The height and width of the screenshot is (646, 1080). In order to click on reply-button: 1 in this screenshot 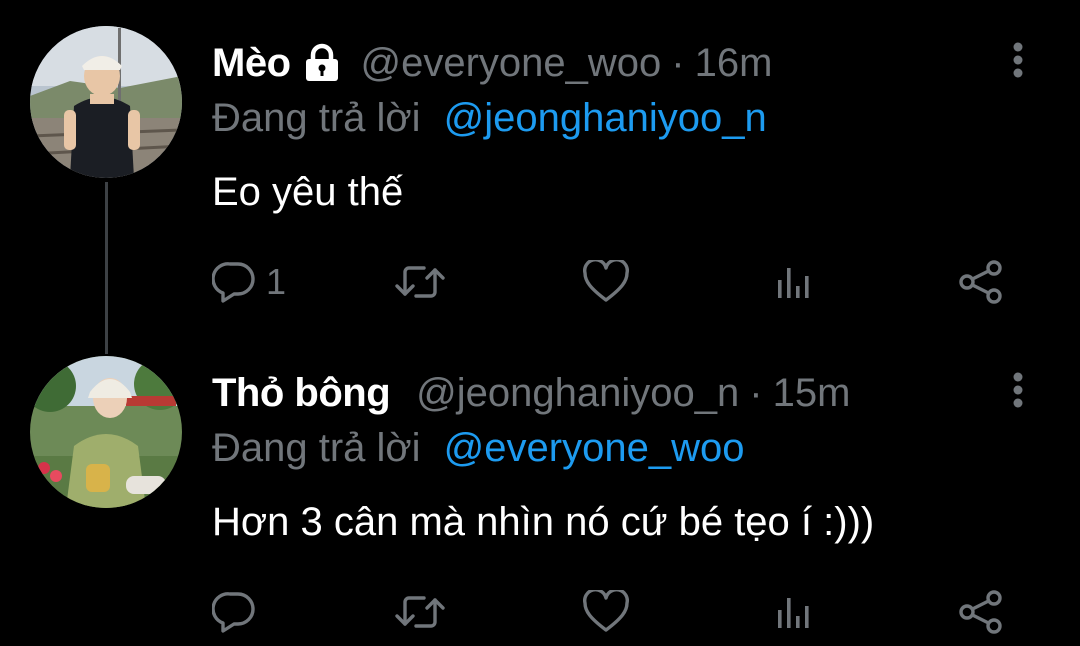, I will do `click(249, 282)`.